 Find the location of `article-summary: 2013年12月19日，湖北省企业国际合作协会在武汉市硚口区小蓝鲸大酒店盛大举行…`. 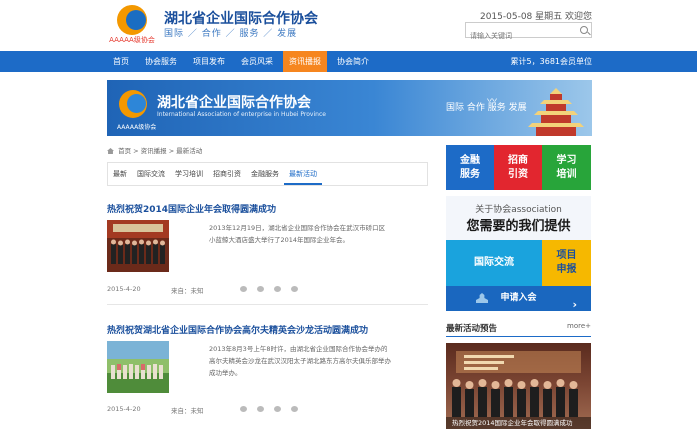

article-summary: 2013年12月19日，湖北省企业国际合作协会在武汉市硚口区小蓝鲸大酒店盛大举行… is located at coordinates (297, 234).